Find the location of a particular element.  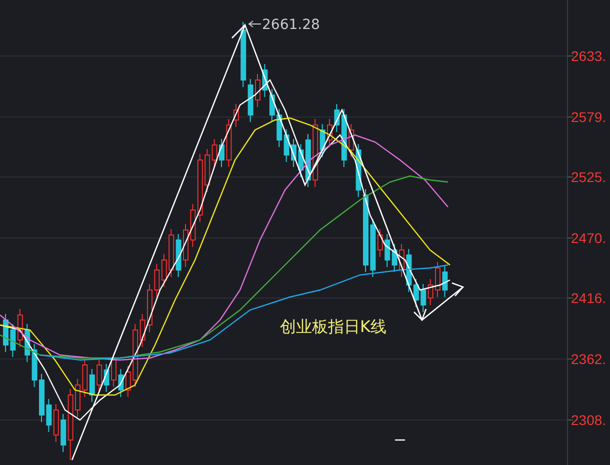

axis-label: 2579. is located at coordinates (588, 117).